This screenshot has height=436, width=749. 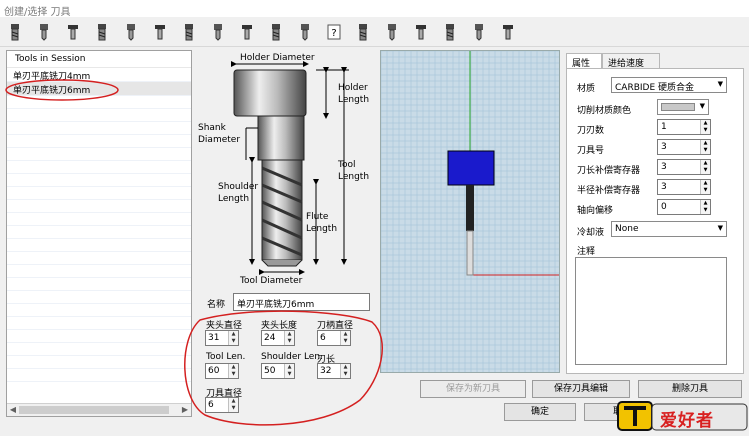 What do you see at coordinates (584, 61) in the screenshot?
I see `tab-properties: 属性` at bounding box center [584, 61].